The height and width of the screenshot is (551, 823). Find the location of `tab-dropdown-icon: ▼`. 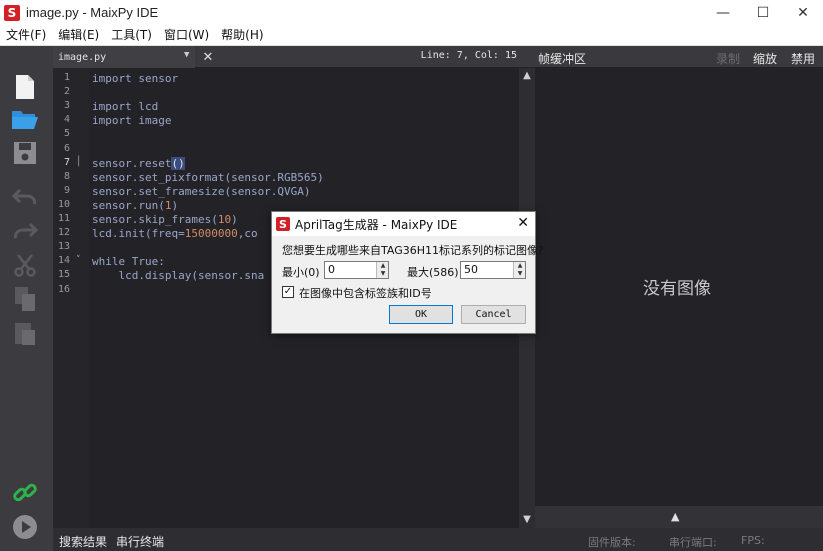

tab-dropdown-icon: ▼ is located at coordinates (186, 55).